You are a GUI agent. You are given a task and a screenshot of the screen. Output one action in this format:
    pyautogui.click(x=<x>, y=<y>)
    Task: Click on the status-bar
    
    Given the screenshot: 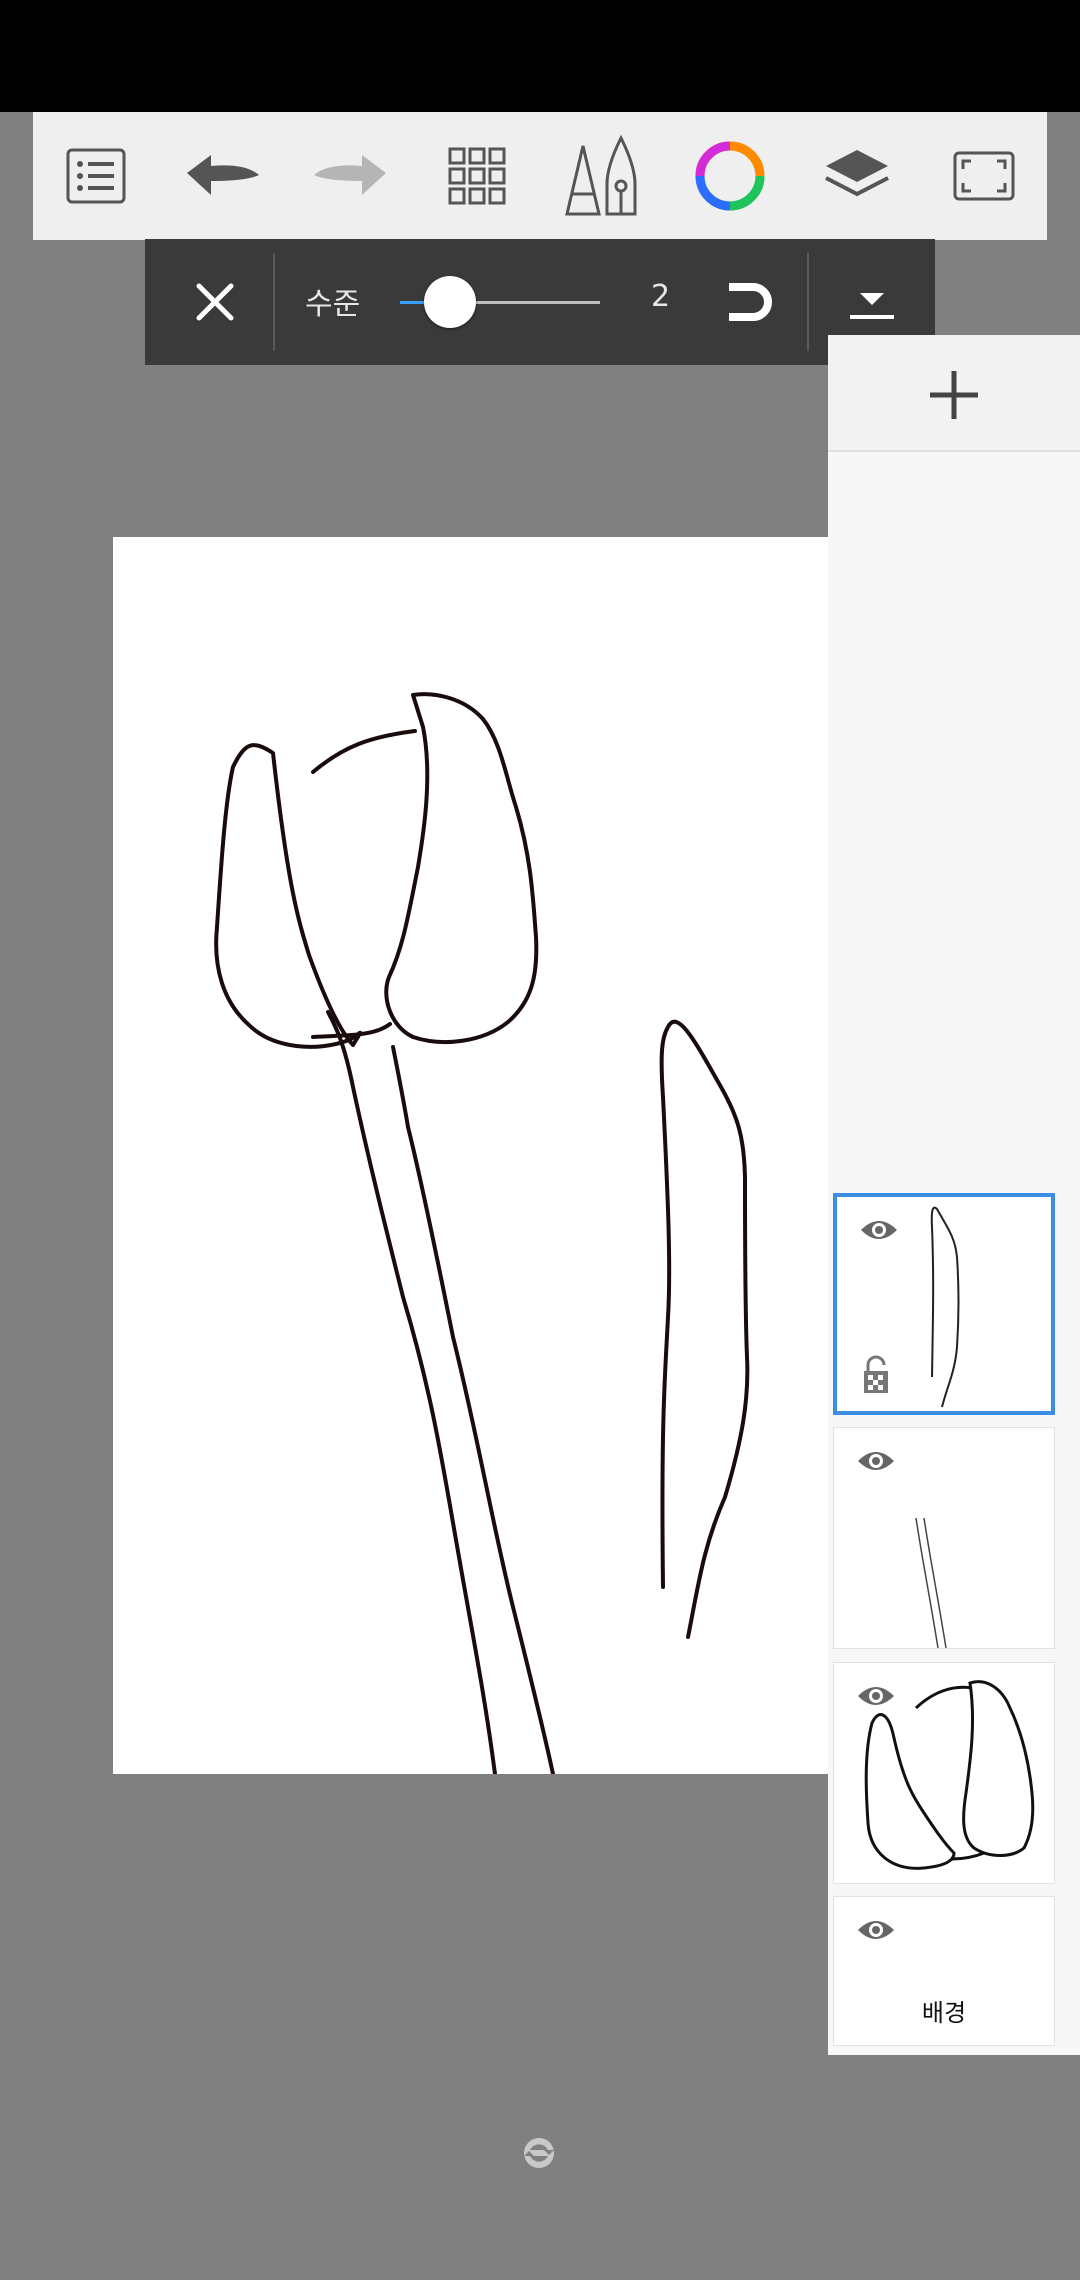 What is the action you would take?
    pyautogui.click(x=540, y=56)
    